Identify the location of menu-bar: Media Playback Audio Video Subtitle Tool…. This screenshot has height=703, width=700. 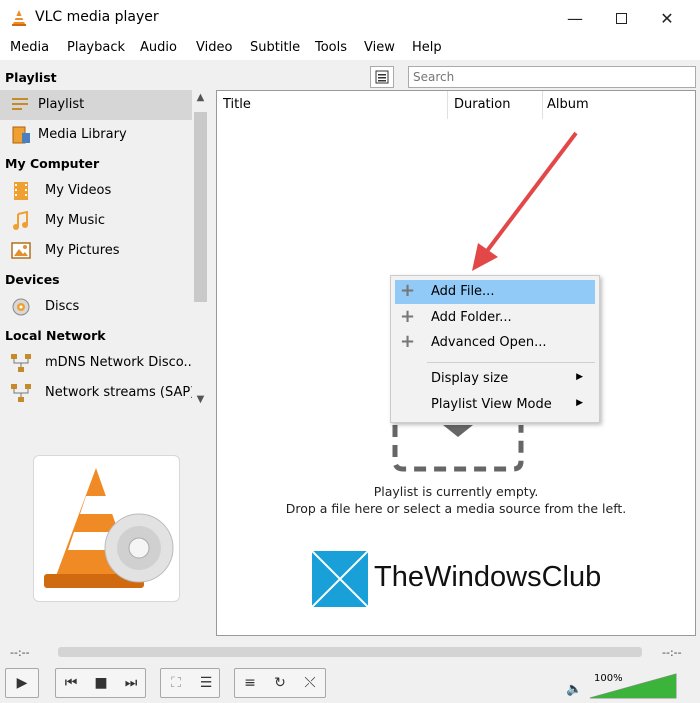
(350, 48).